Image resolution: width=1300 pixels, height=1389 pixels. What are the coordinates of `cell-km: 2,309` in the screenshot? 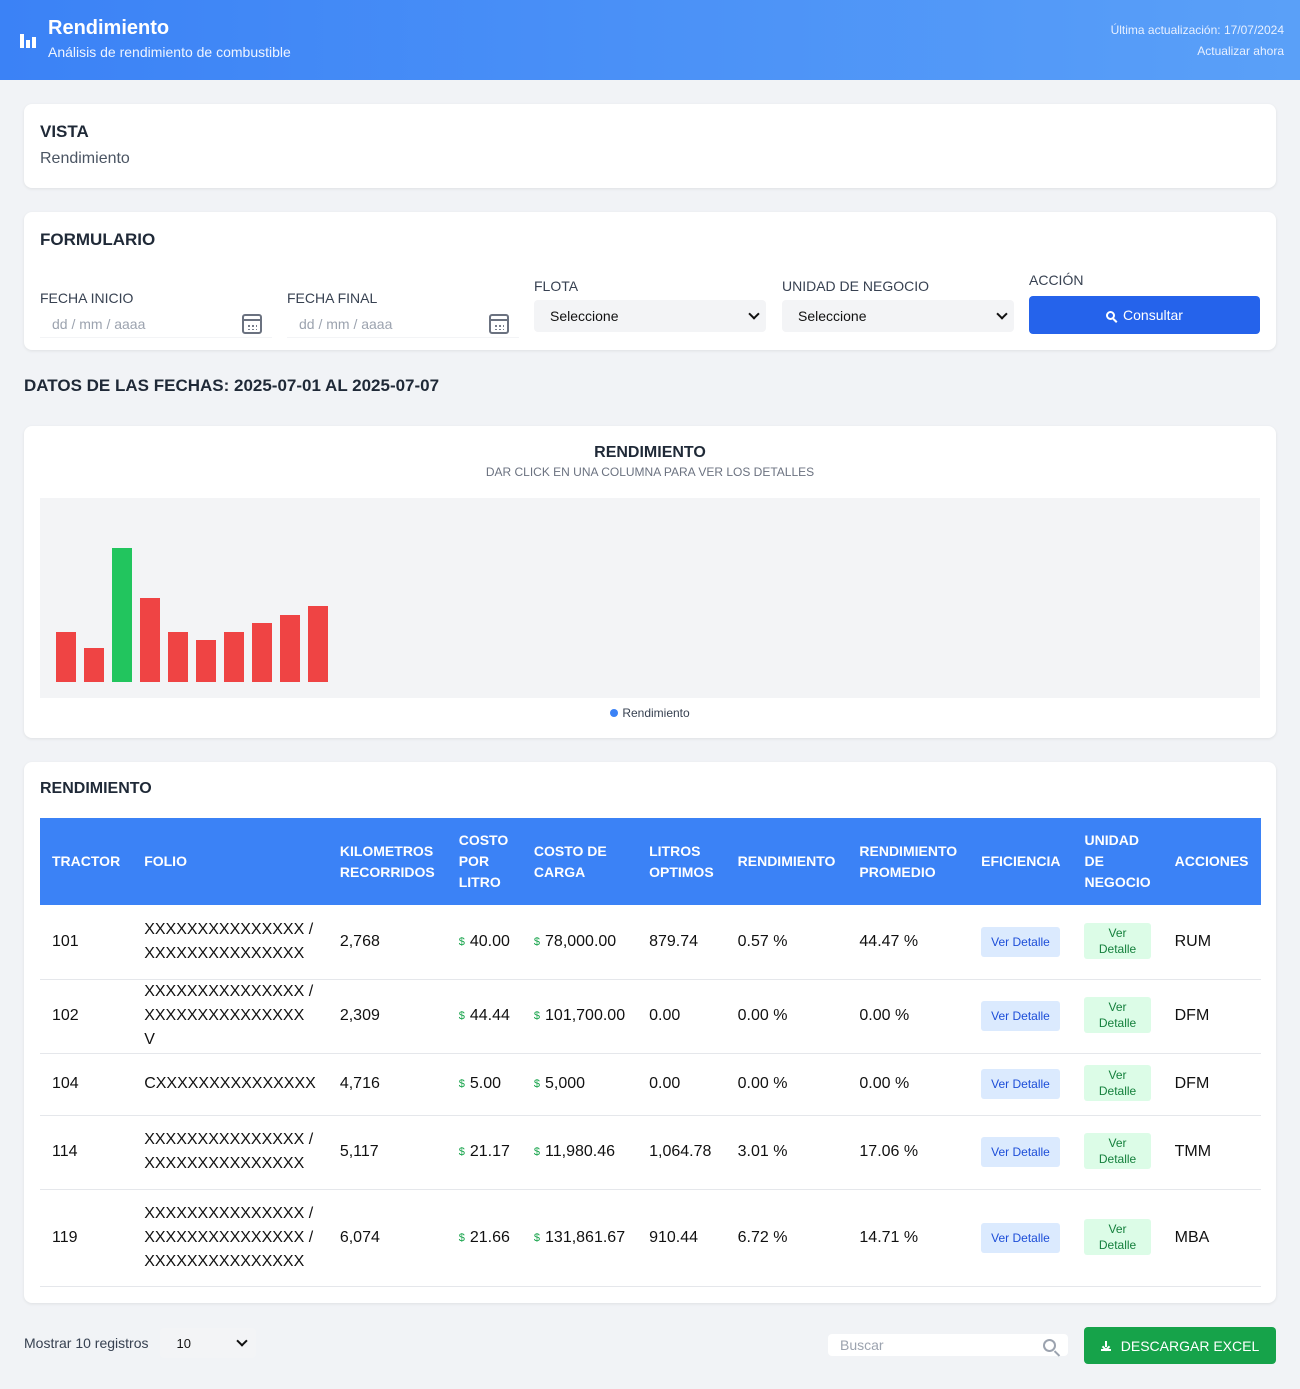 It's located at (387, 1016).